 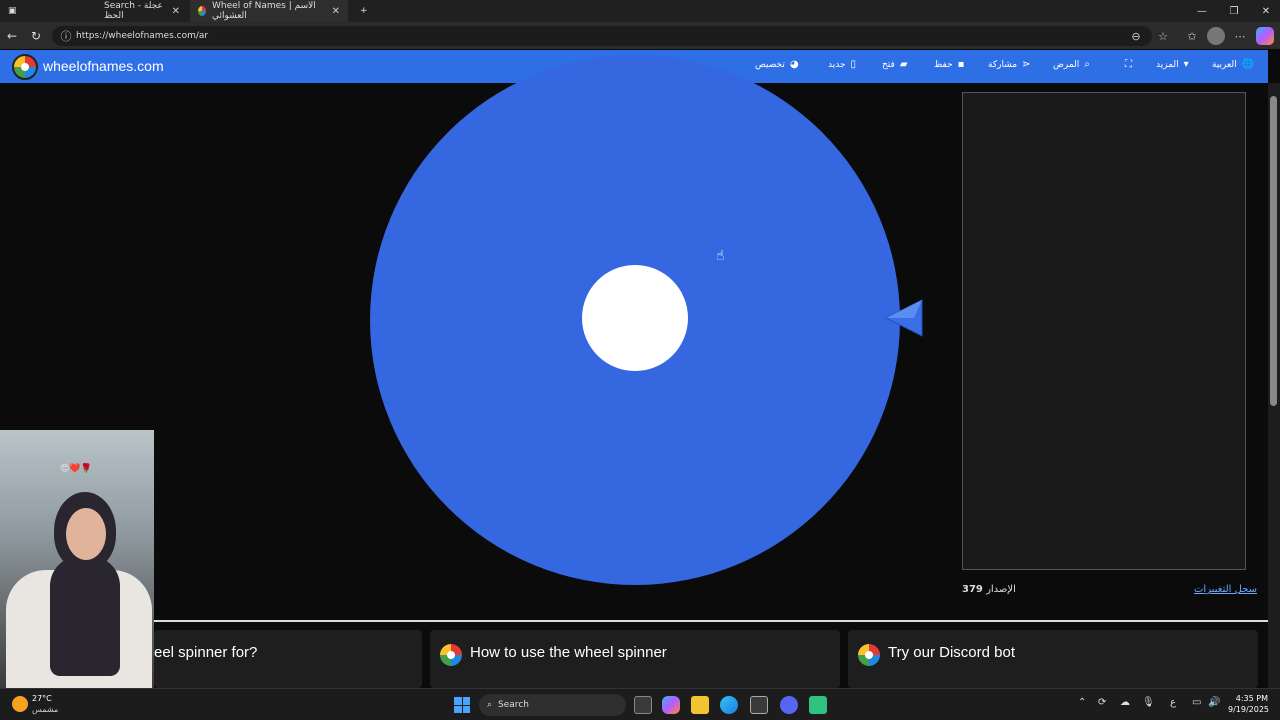 I want to click on menu-more: ▾ المزيد, so click(x=1172, y=64).